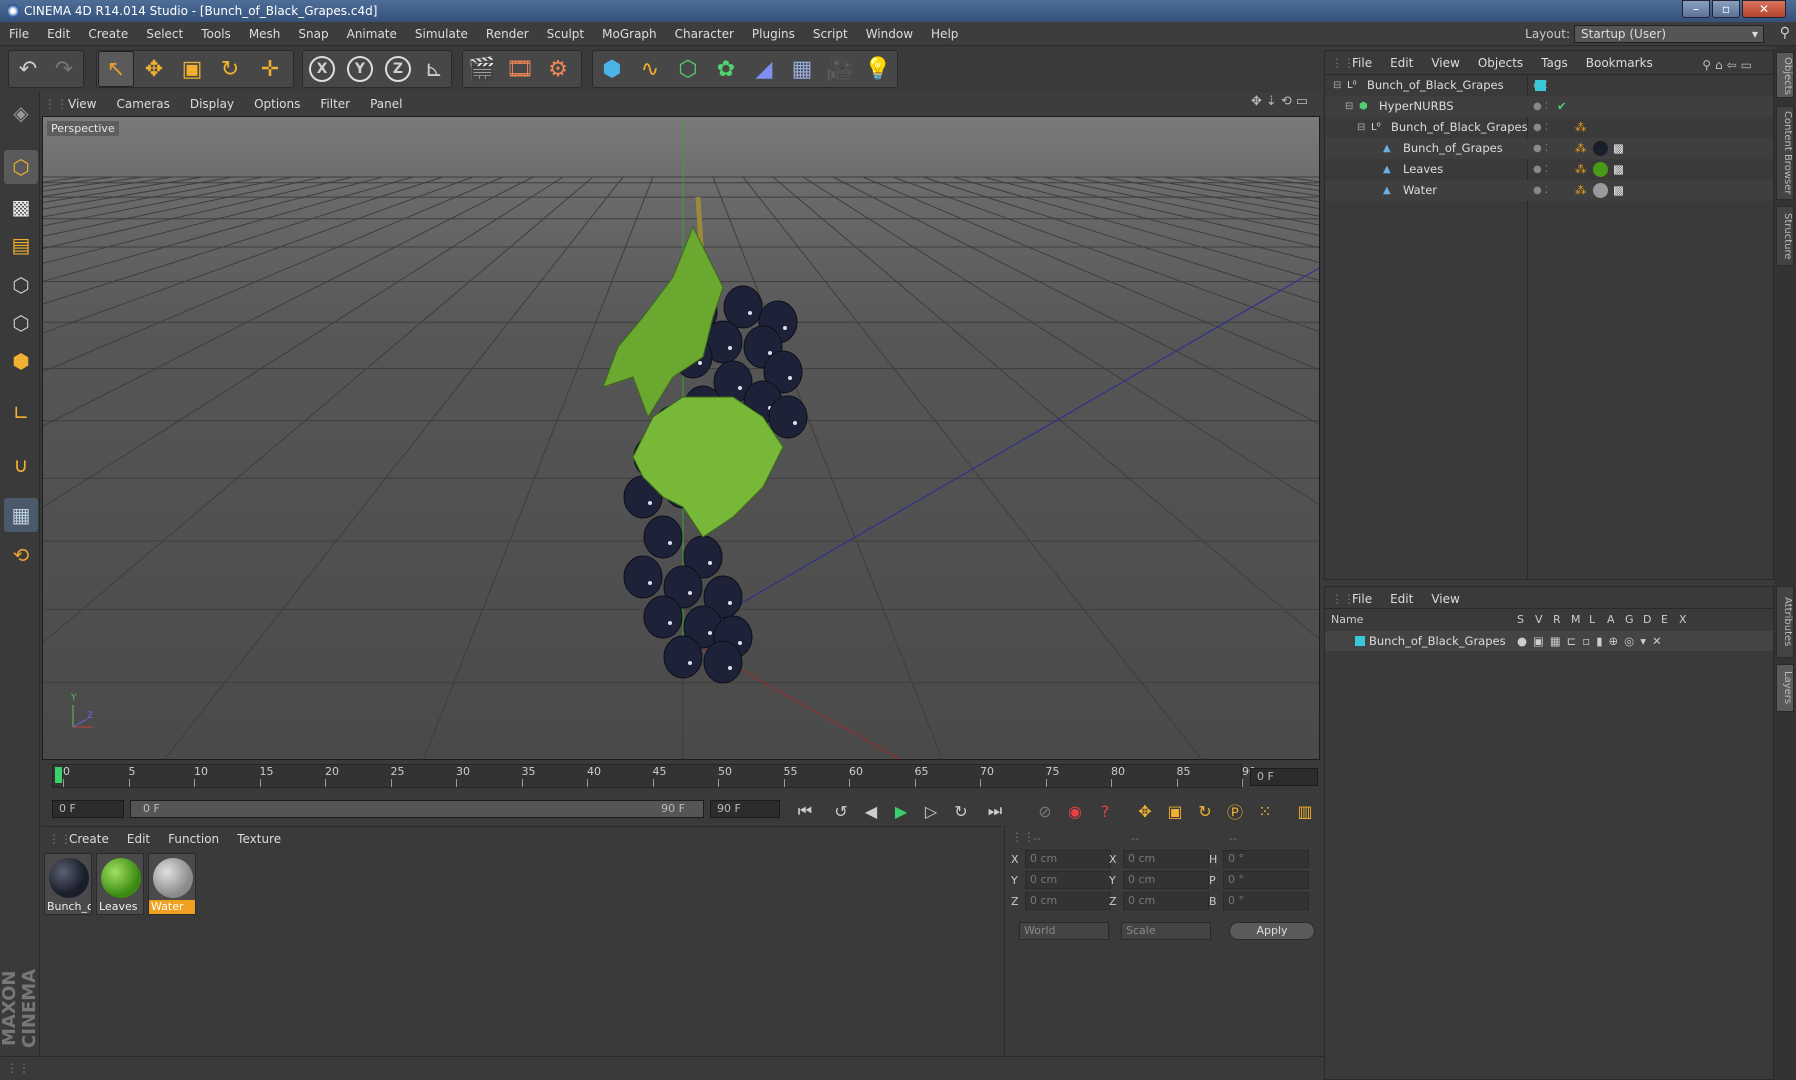  Describe the element at coordinates (164, 34) in the screenshot. I see `menu-select: Select` at that location.